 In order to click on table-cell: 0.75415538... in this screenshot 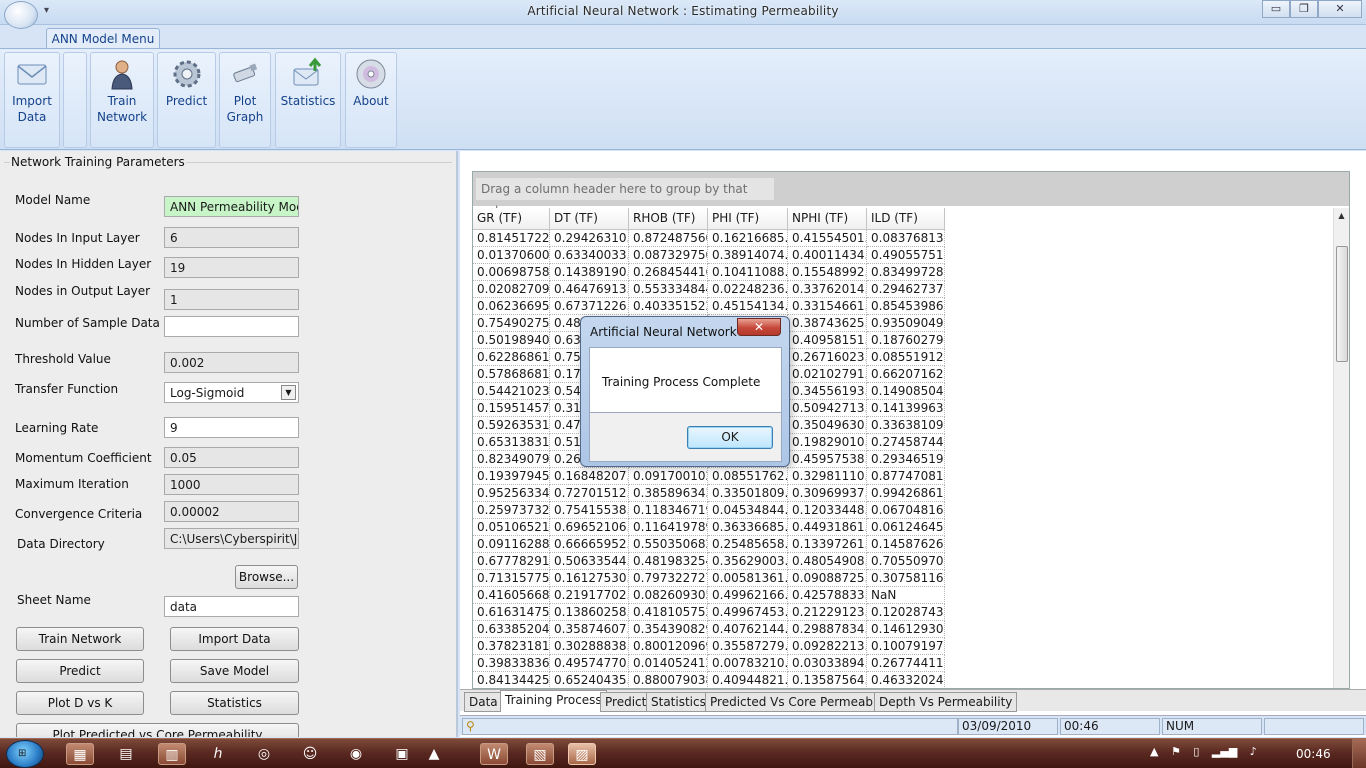, I will do `click(589, 510)`.